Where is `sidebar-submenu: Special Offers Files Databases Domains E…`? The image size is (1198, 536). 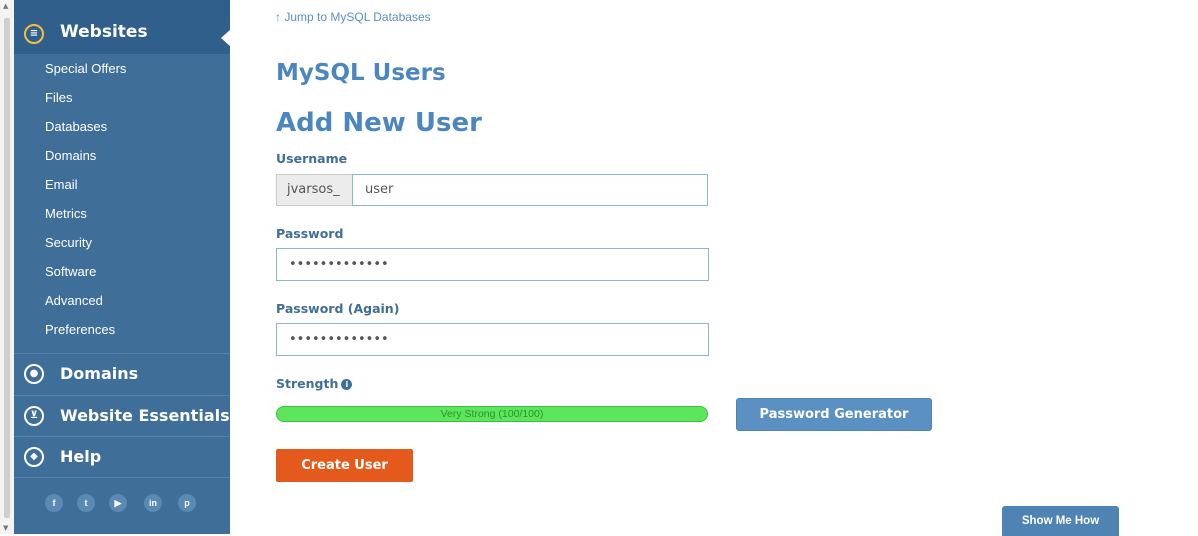
sidebar-submenu: Special Offers Files Databases Domains E… is located at coordinates (122, 199).